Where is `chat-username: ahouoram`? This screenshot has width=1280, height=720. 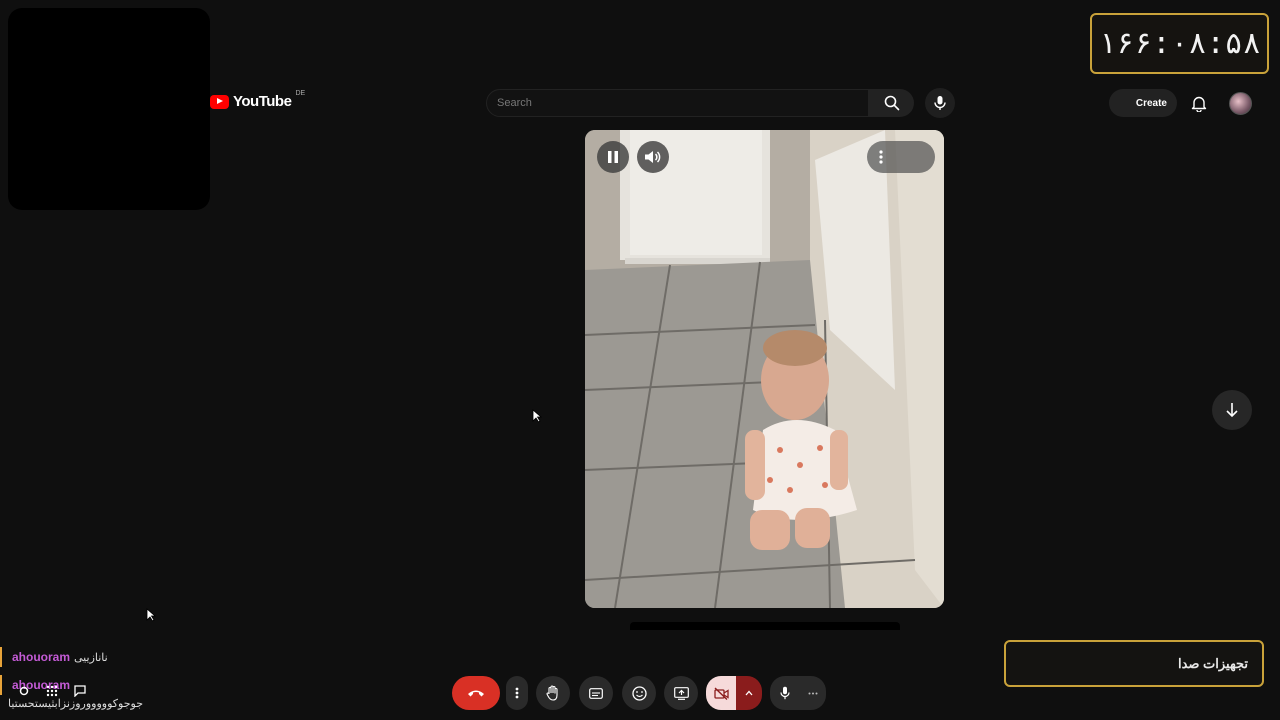 chat-username: ahouoram is located at coordinates (41, 657).